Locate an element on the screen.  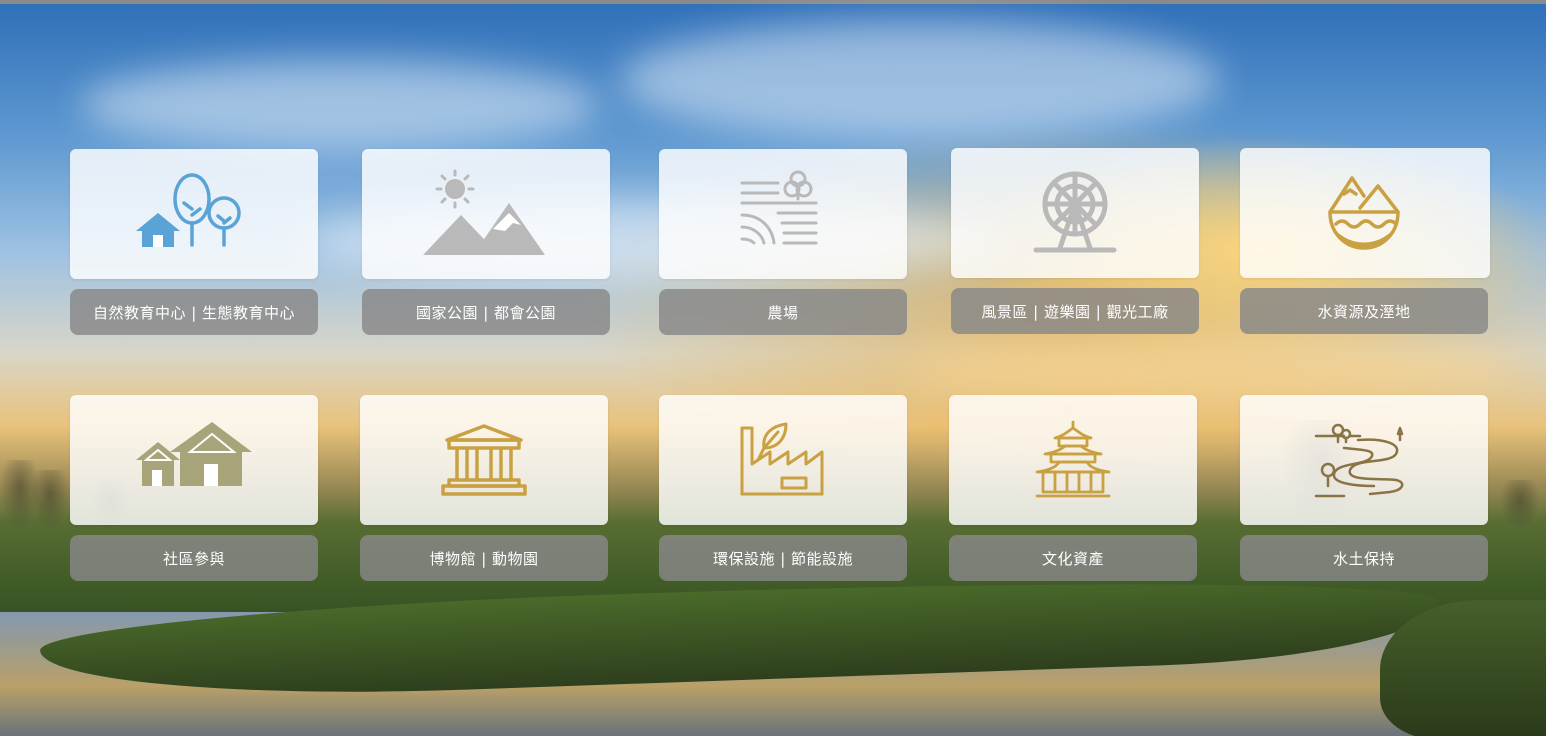
water-resource-icon is located at coordinates (1364, 213).